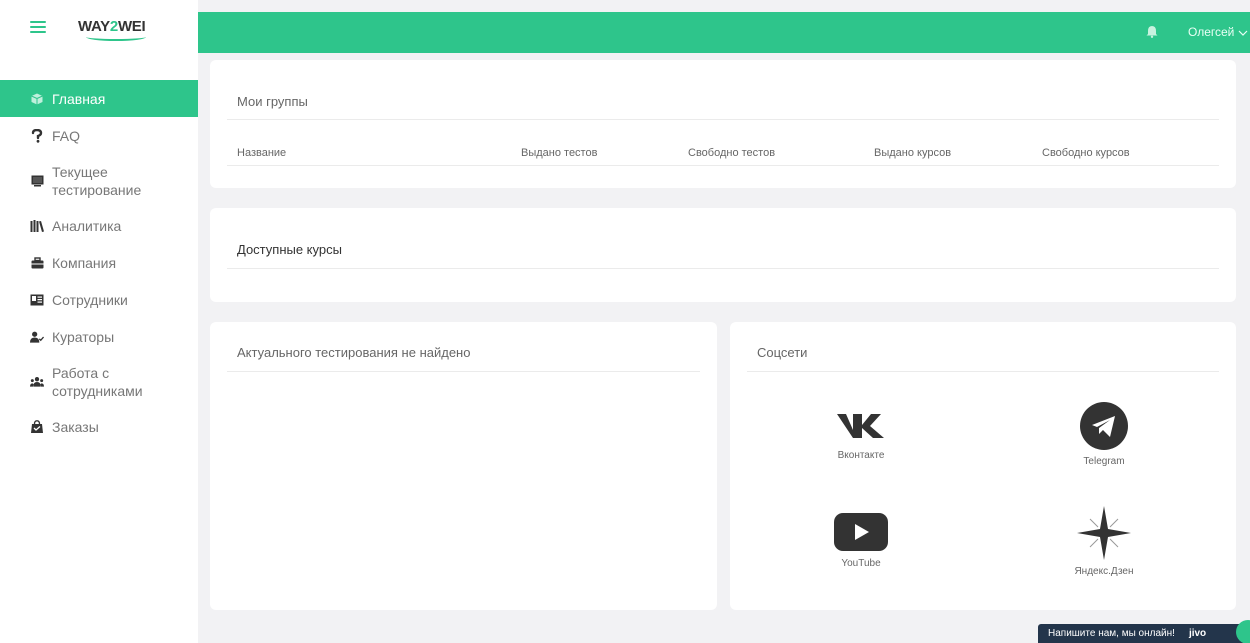 The width and height of the screenshot is (1250, 643). I want to click on chat-widget-text: Напишите нам, мы онлайн!, so click(1111, 633).